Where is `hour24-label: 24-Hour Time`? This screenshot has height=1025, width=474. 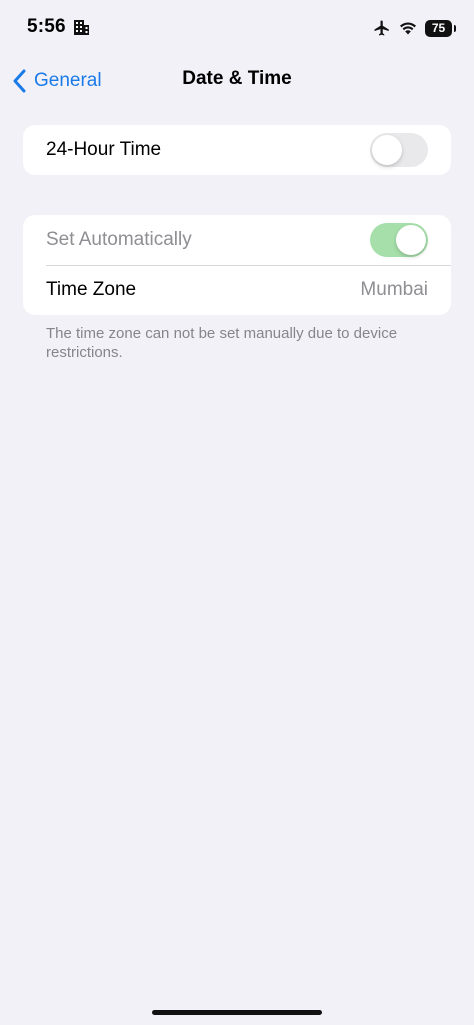 hour24-label: 24-Hour Time is located at coordinates (104, 149).